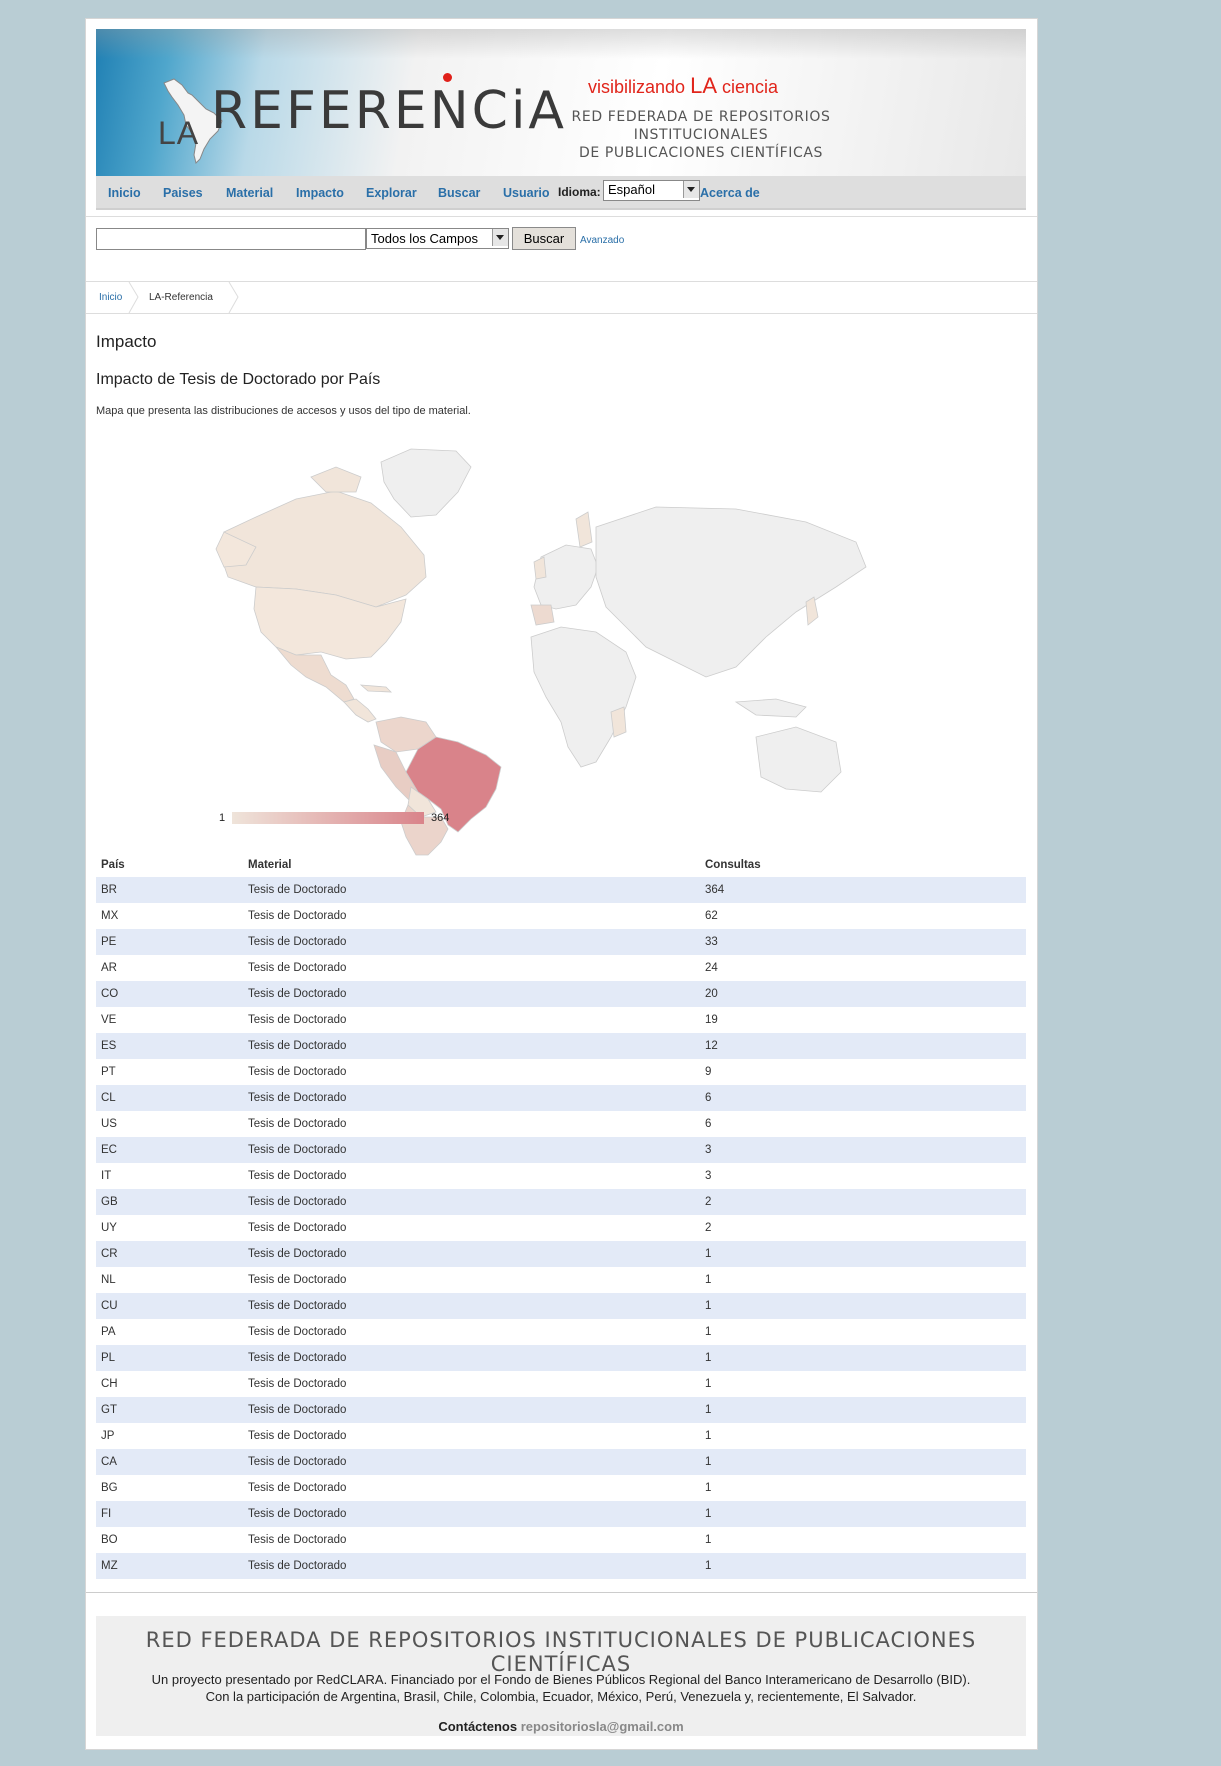  Describe the element at coordinates (169, 1410) in the screenshot. I see `cell-pais: GT` at that location.